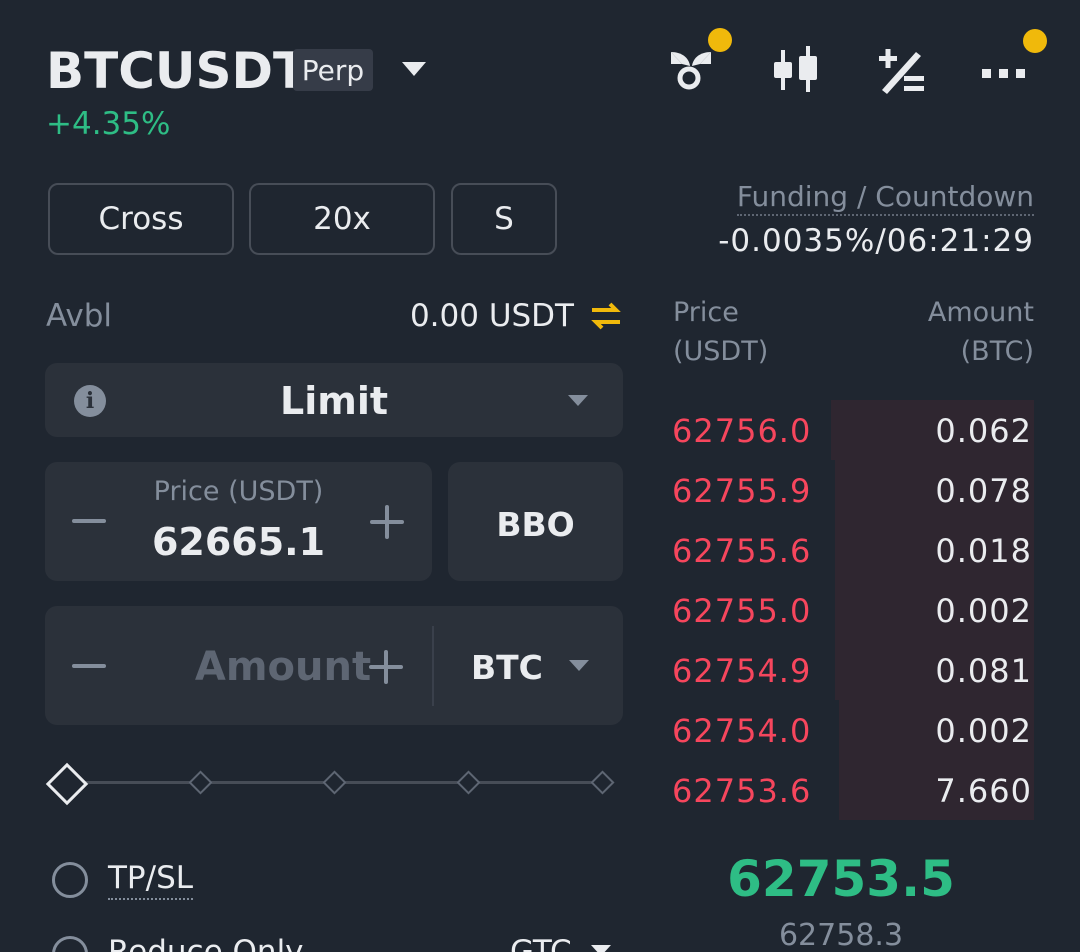 The height and width of the screenshot is (952, 1080). What do you see at coordinates (997, 351) in the screenshot?
I see `orderbook-amount-header-unit: (BTC)` at bounding box center [997, 351].